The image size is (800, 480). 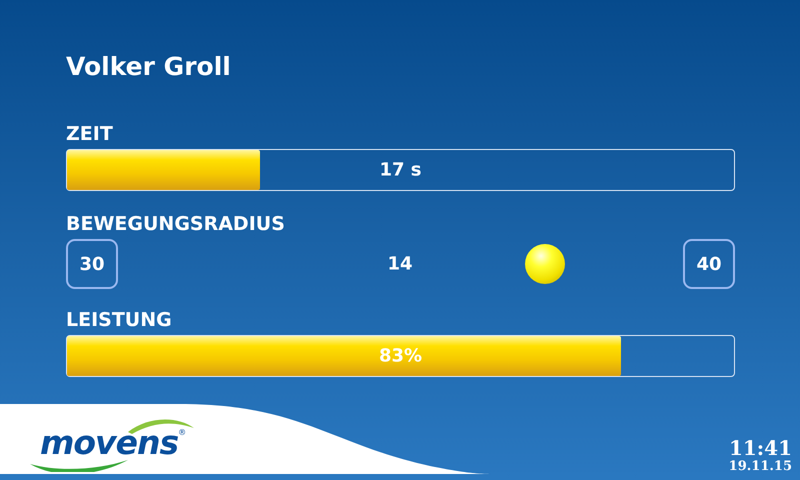 I want to click on clock-date: 19.11.15, so click(x=760, y=466).